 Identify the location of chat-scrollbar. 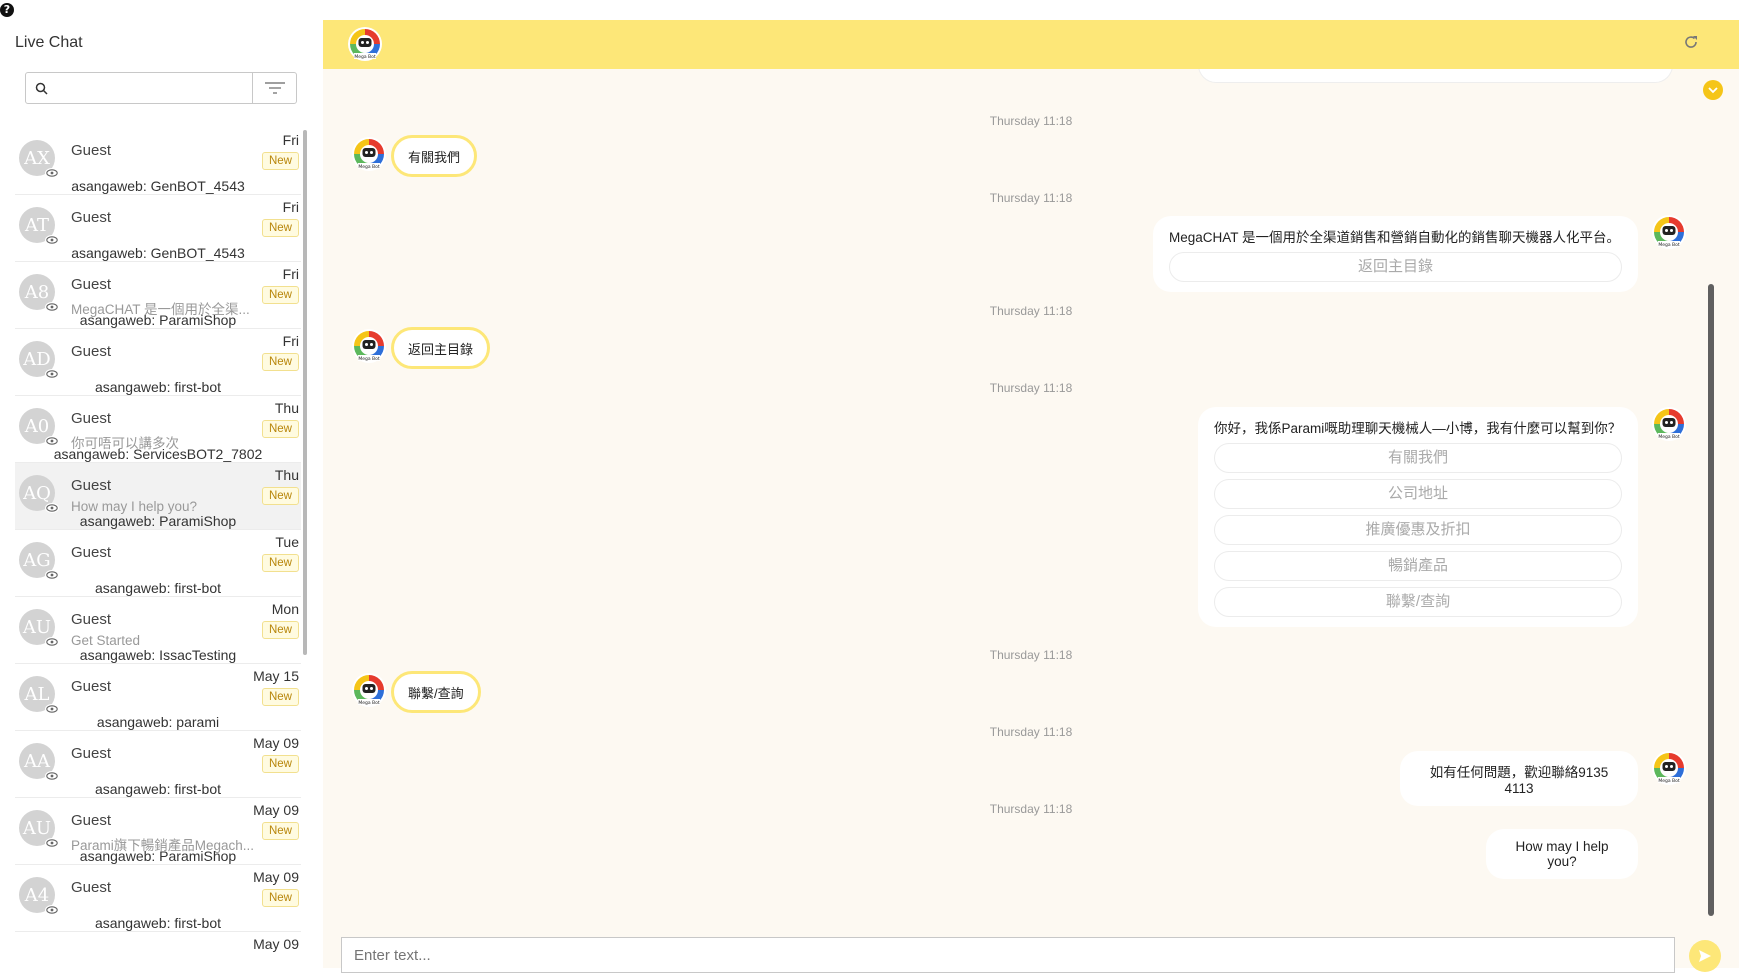
(1711, 600).